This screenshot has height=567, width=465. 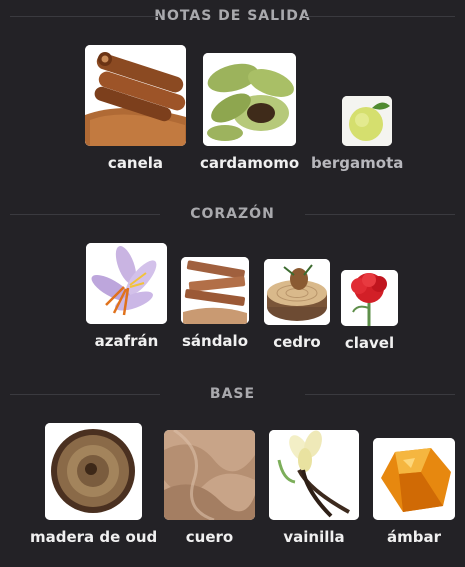 I want to click on carnation-image, so click(x=369, y=298).